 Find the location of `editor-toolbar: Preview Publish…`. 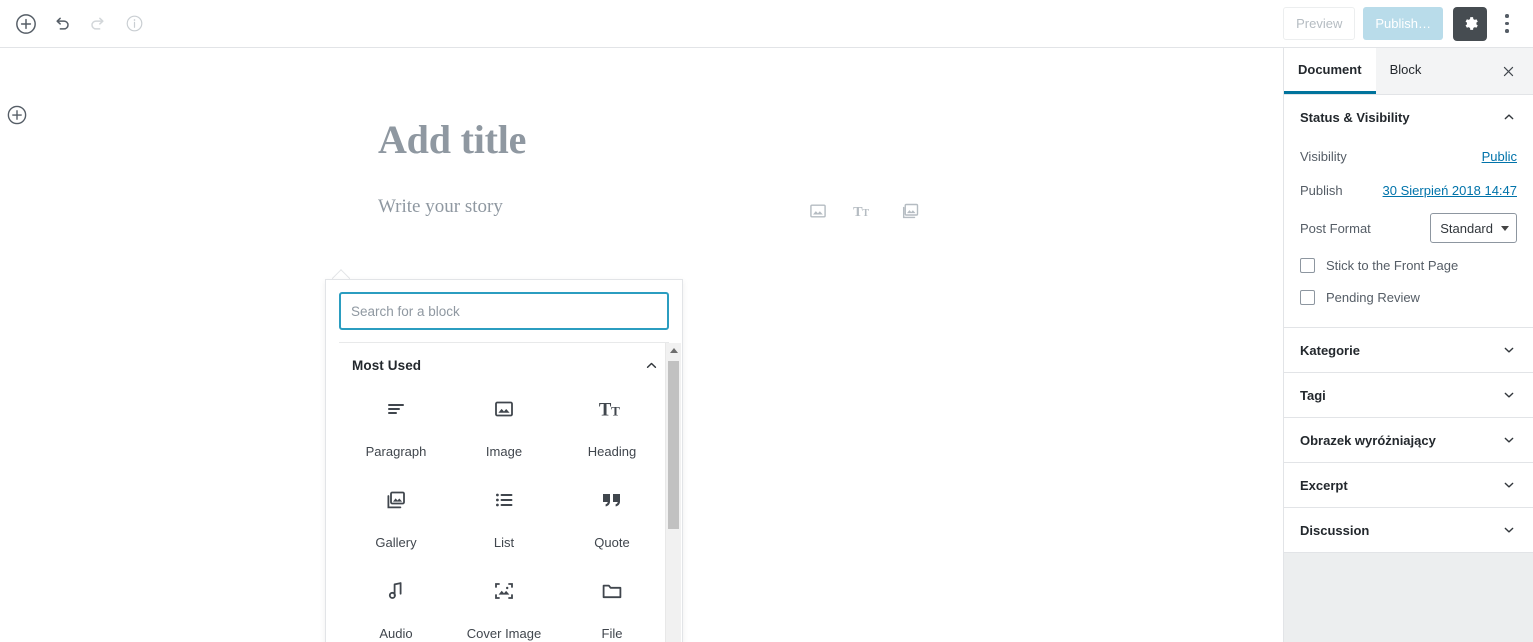

editor-toolbar: Preview Publish… is located at coordinates (766, 24).